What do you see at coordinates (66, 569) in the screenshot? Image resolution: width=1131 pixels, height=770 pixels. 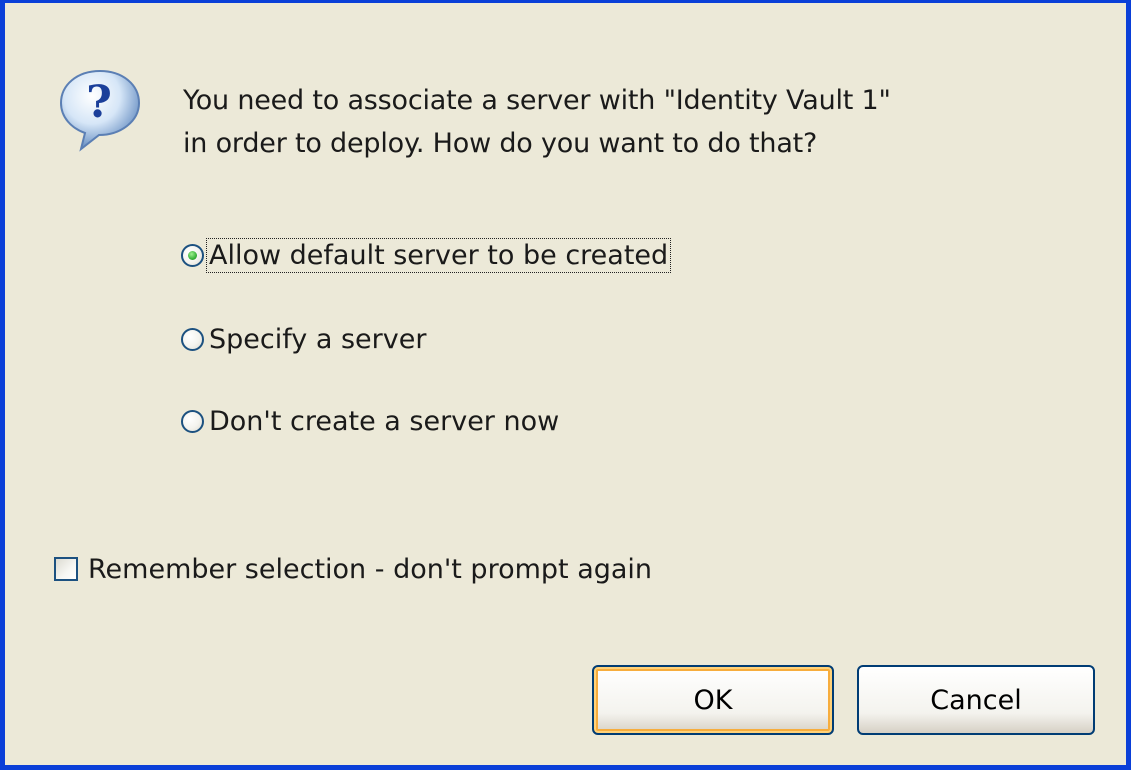 I see `remember-selection-checkbox` at bounding box center [66, 569].